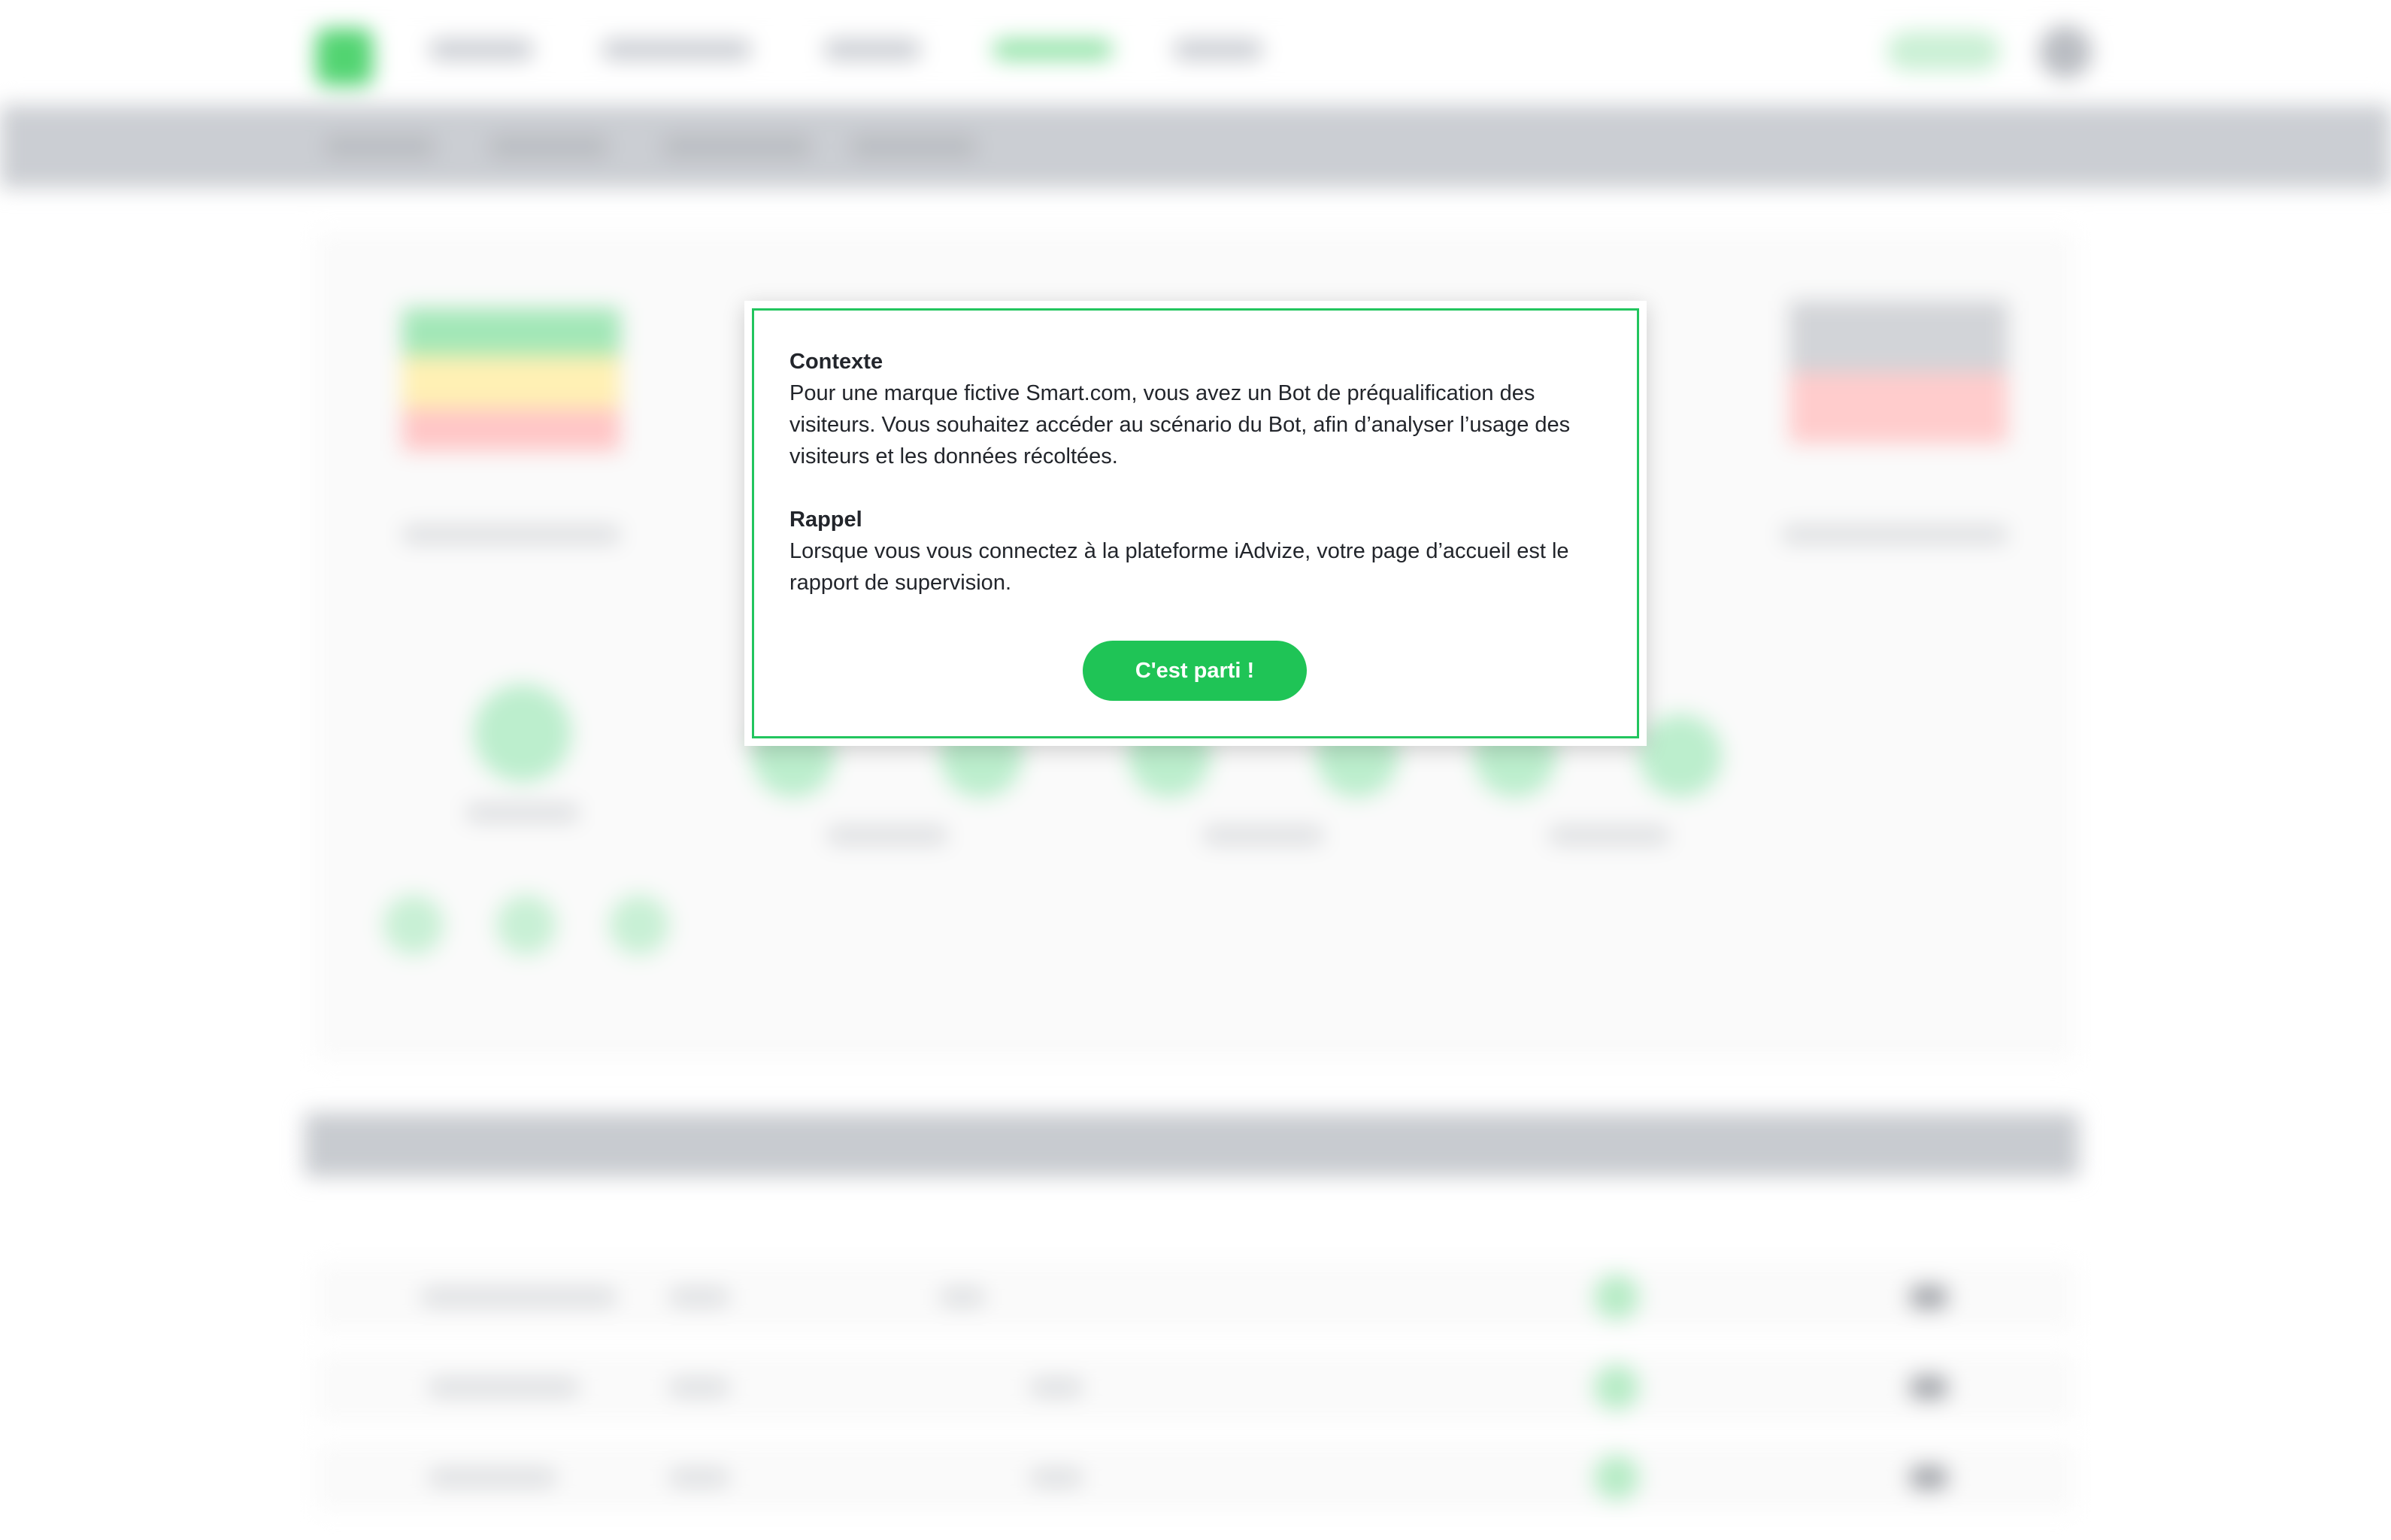 The width and height of the screenshot is (2391, 1540). I want to click on reminder-title: Rappel, so click(825, 520).